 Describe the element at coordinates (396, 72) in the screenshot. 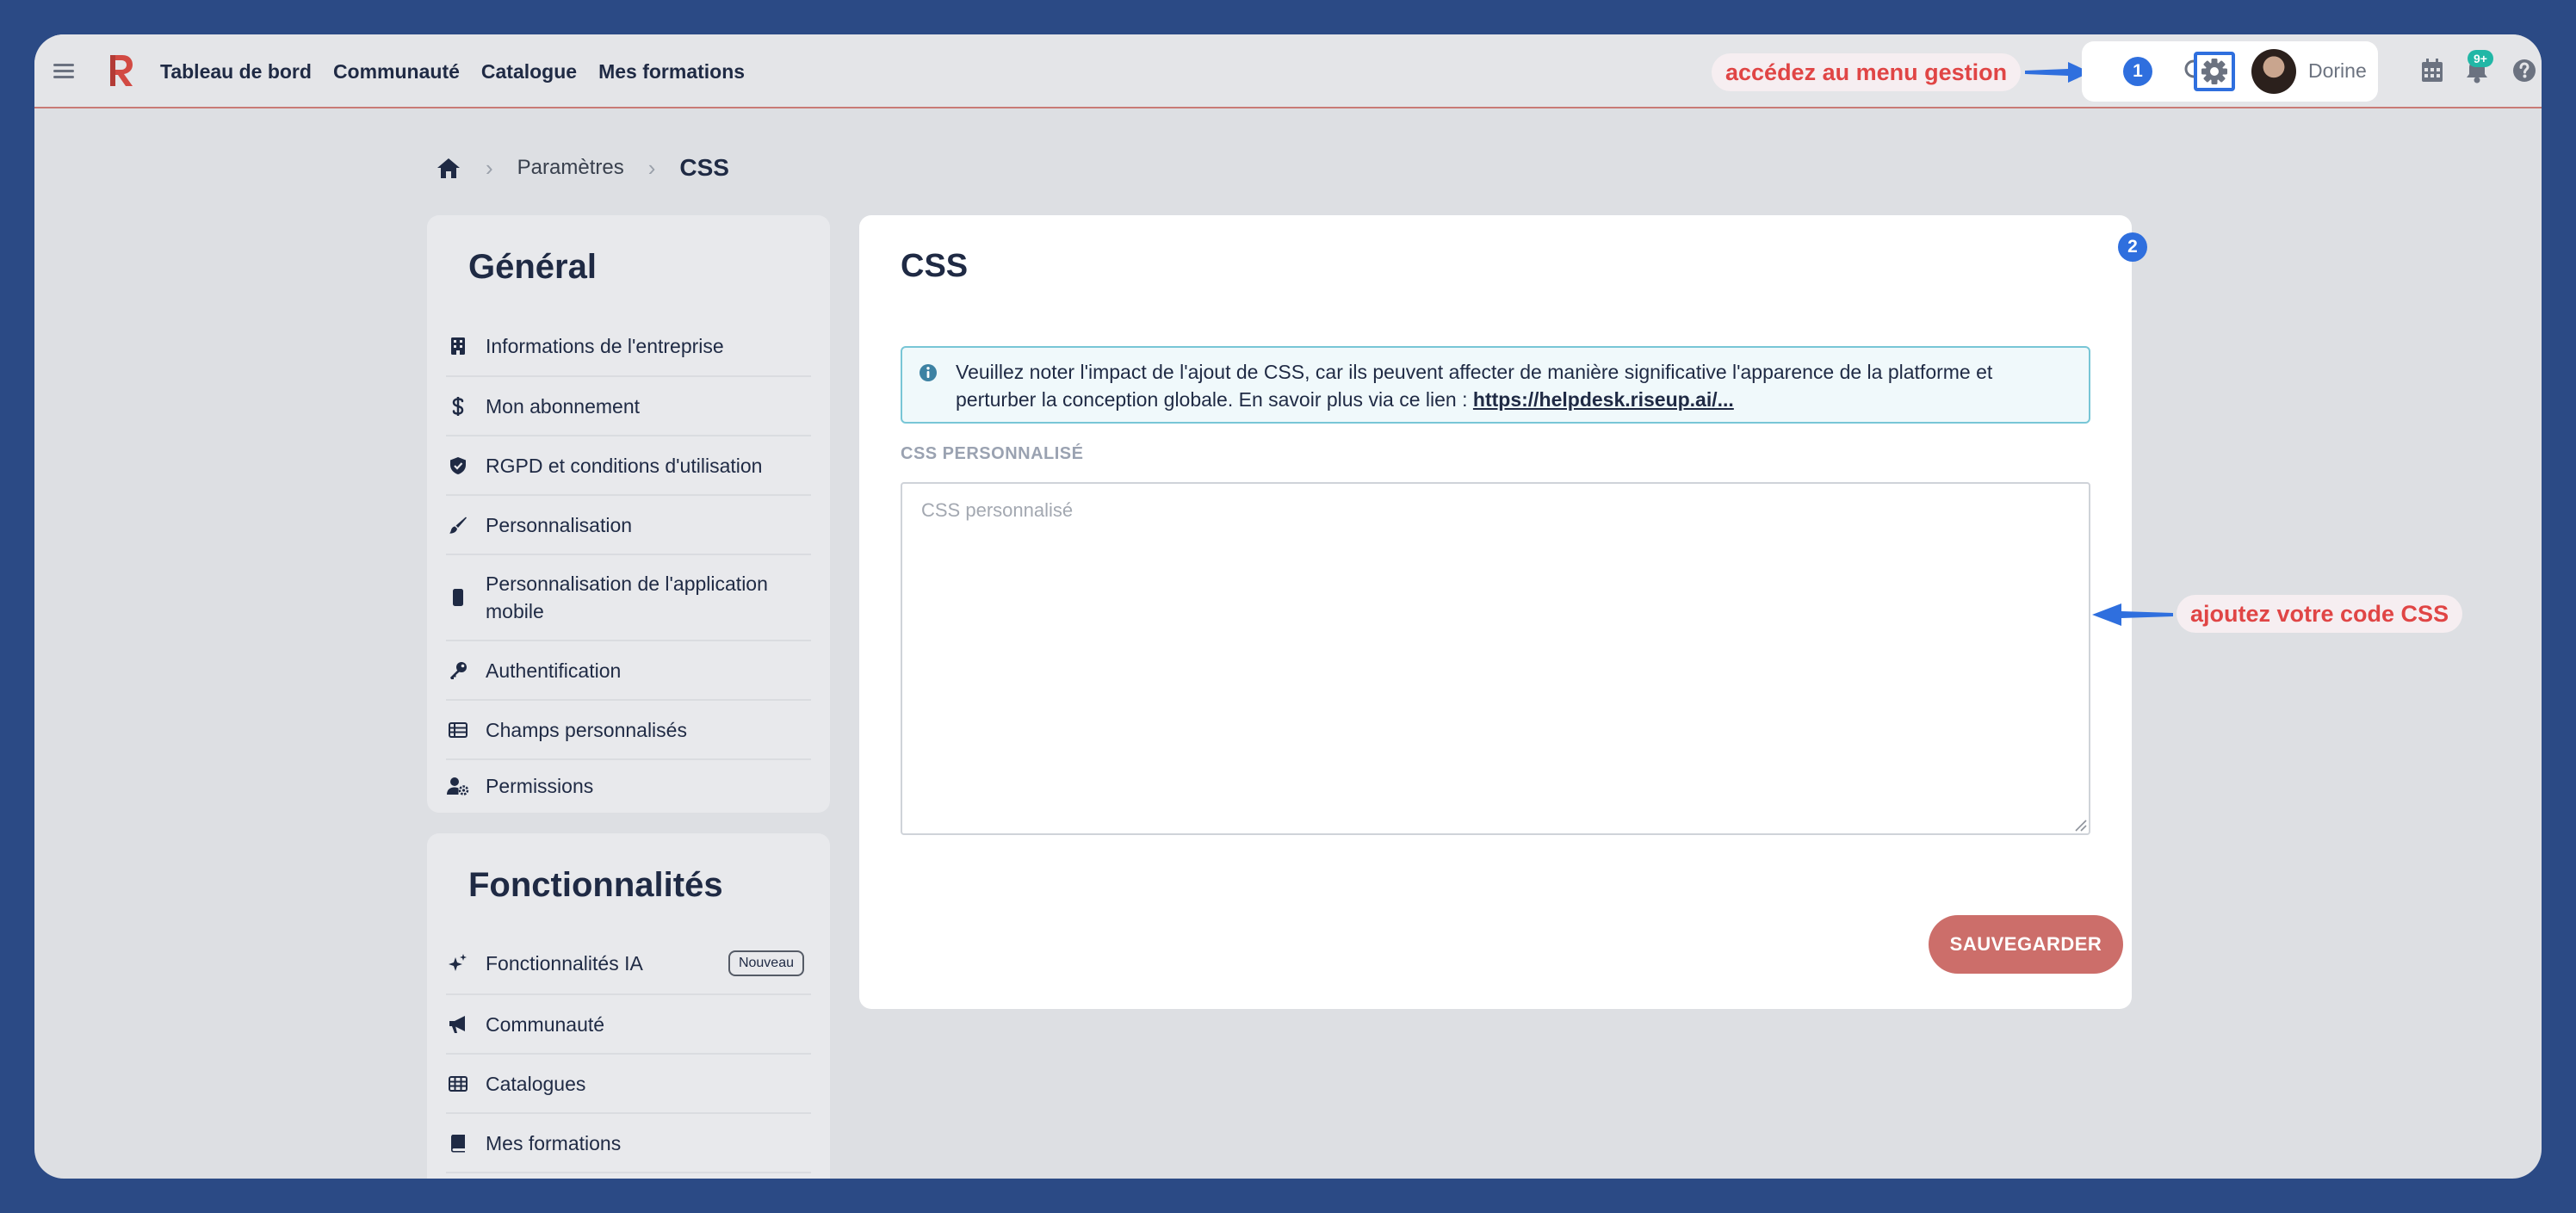

I see `nav-community: Communauté` at that location.